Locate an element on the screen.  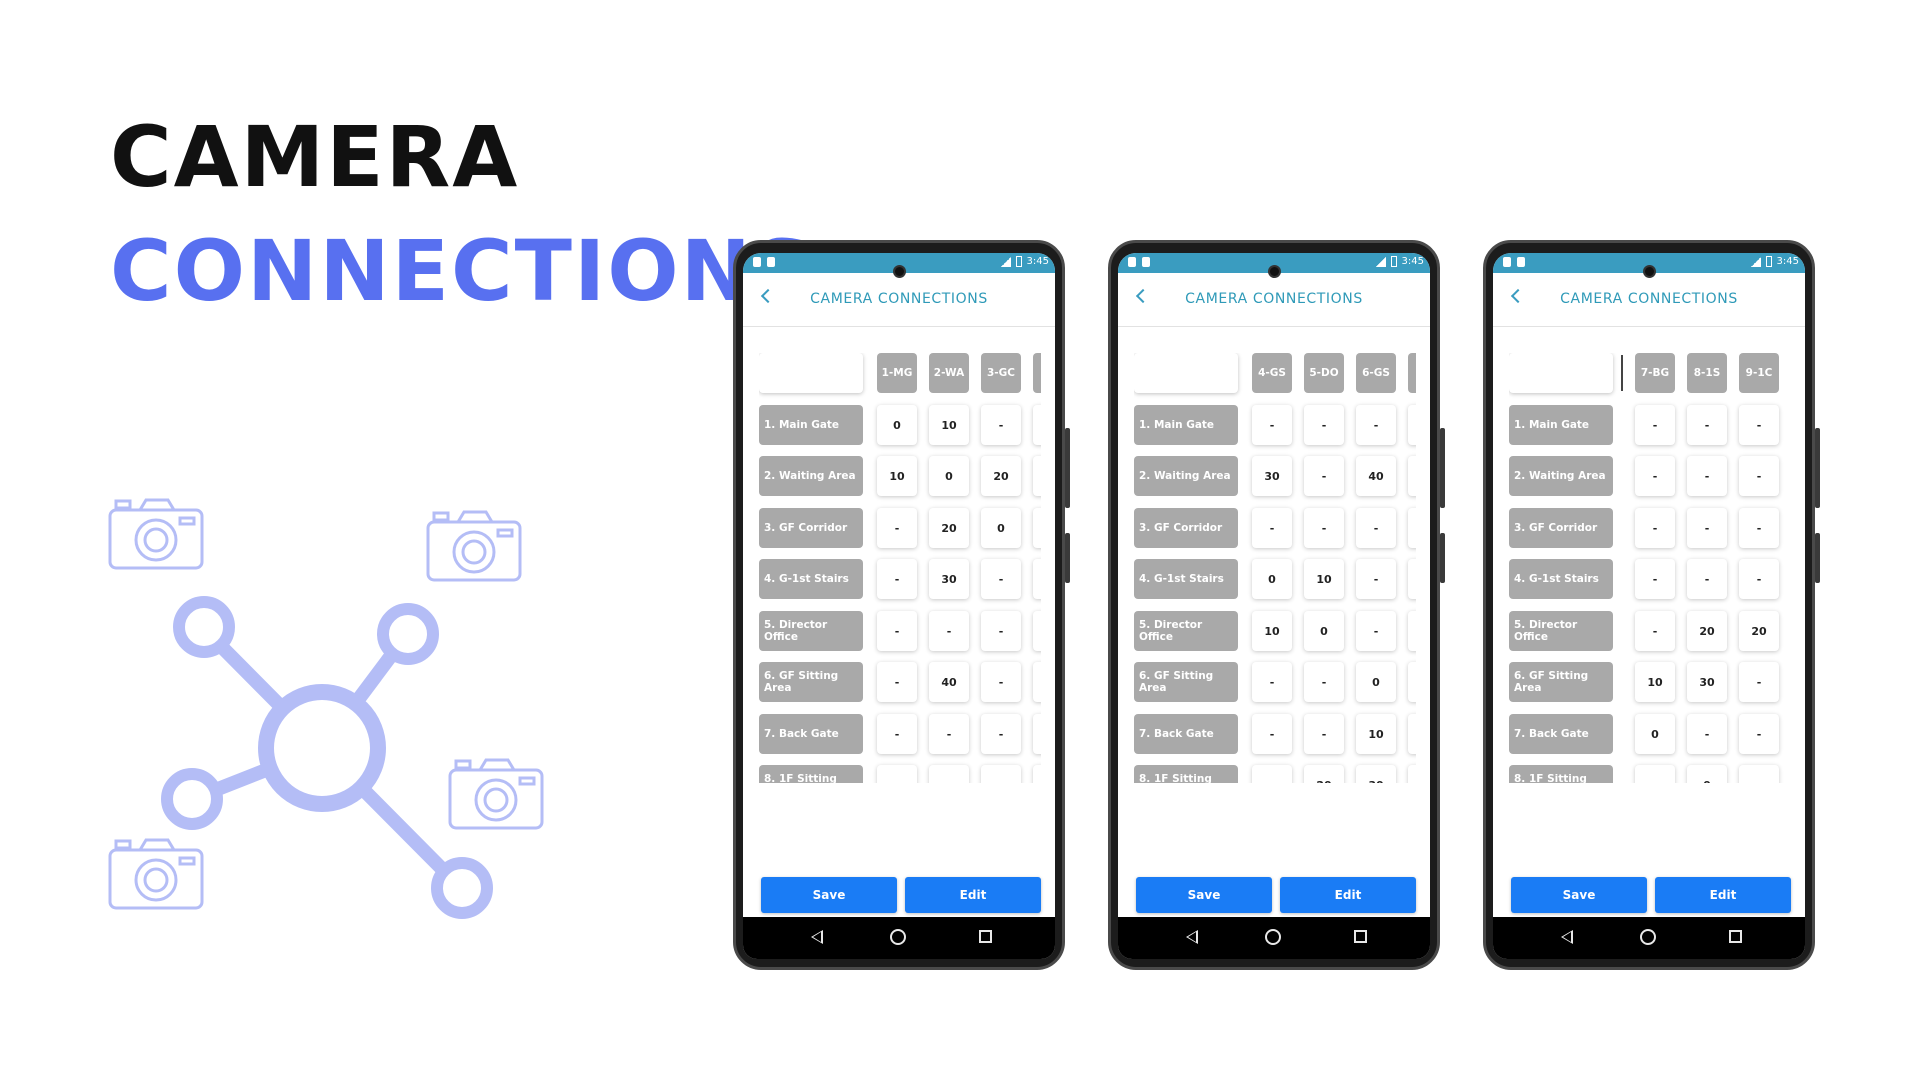
column-header: 3-GC is located at coordinates (1001, 373).